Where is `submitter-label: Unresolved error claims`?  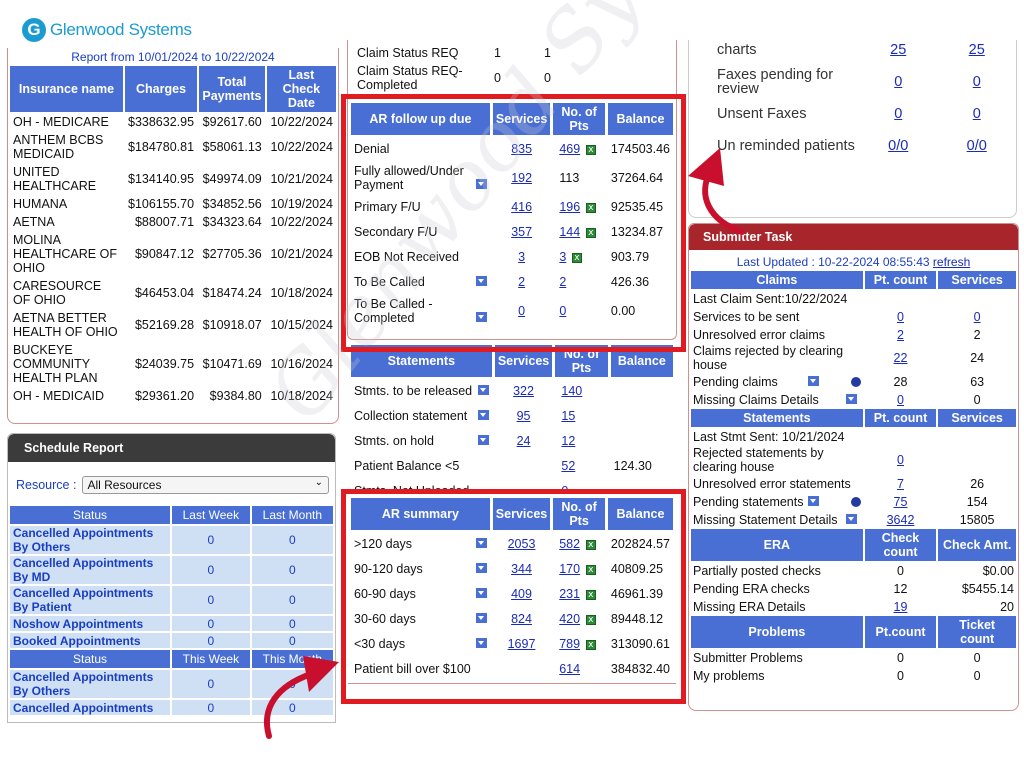
submitter-label: Unresolved error claims is located at coordinates (759, 334).